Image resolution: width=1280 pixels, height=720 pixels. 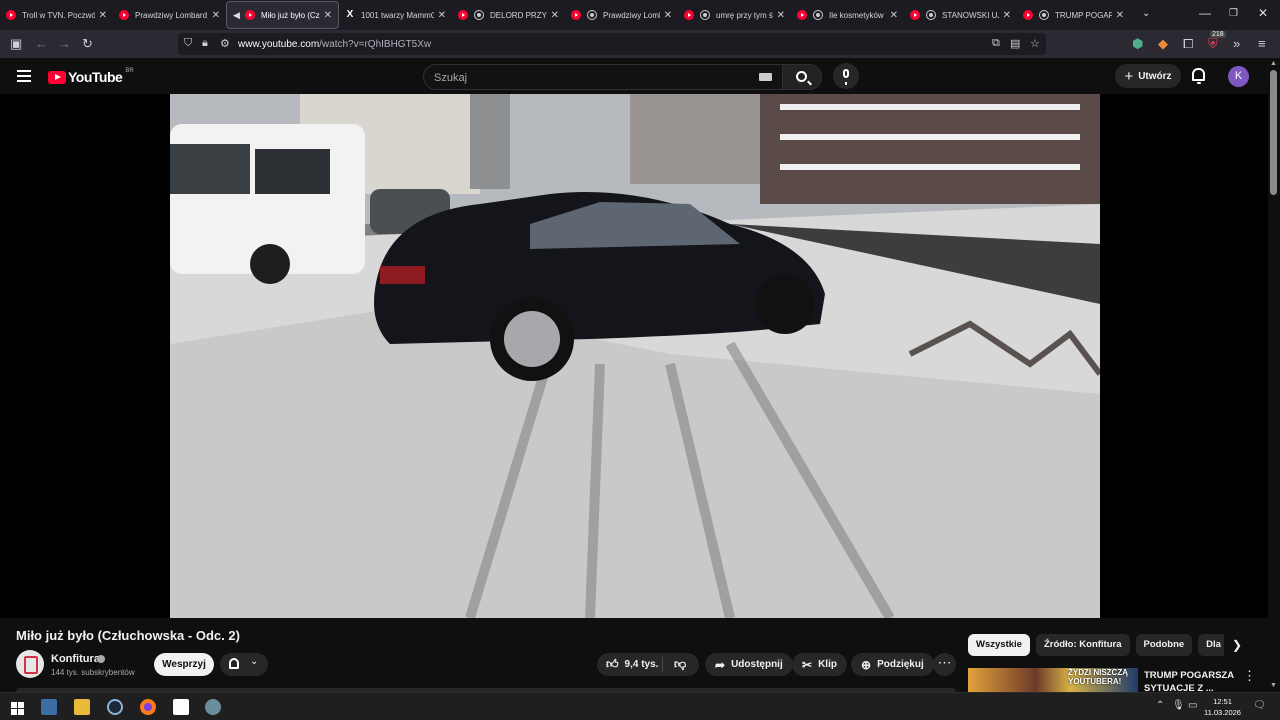 What do you see at coordinates (184, 664) in the screenshot?
I see `support-button: Wesprzyj` at bounding box center [184, 664].